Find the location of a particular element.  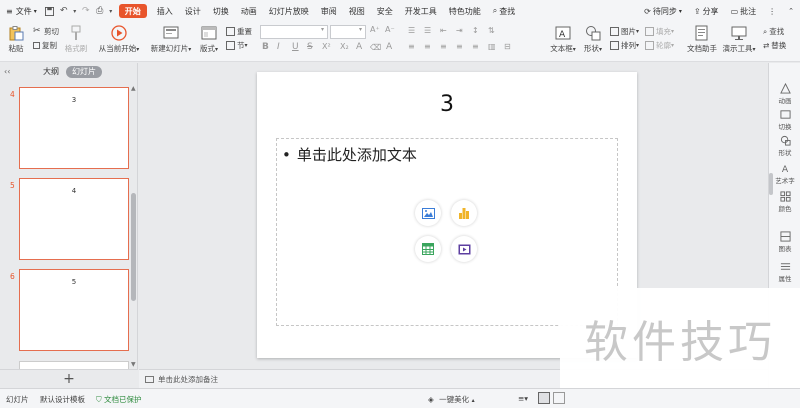

font-family-select is located at coordinates (294, 32).